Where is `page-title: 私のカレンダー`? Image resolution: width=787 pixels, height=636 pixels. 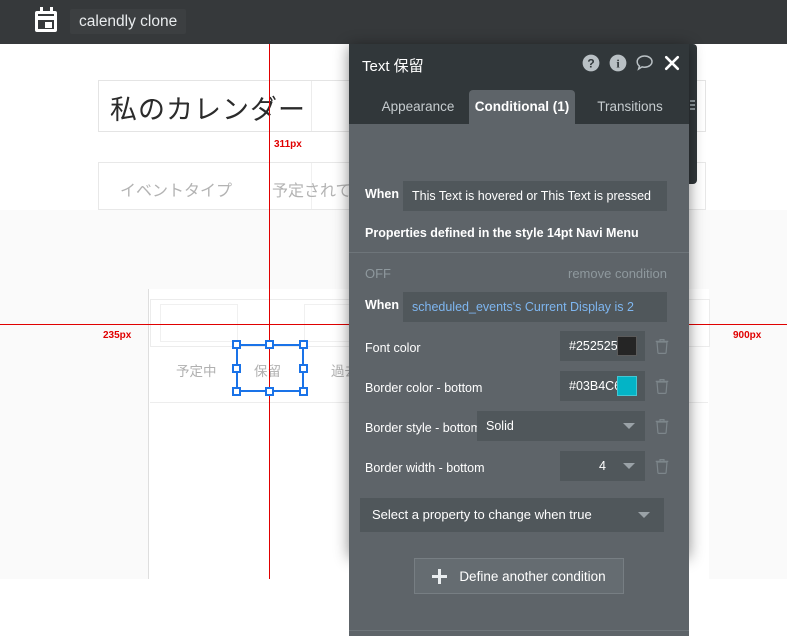 page-title: 私のカレンダー is located at coordinates (208, 110).